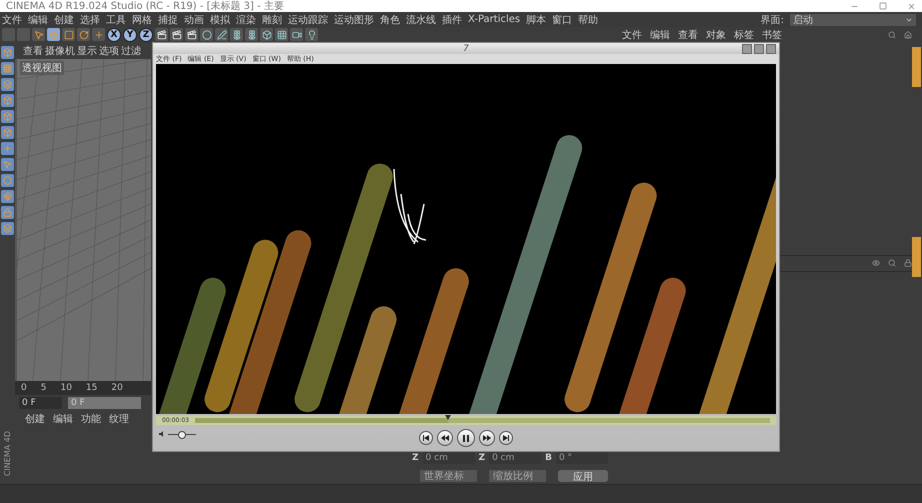 This screenshot has height=503, width=922. I want to click on menu-item: 帮助, so click(588, 19).